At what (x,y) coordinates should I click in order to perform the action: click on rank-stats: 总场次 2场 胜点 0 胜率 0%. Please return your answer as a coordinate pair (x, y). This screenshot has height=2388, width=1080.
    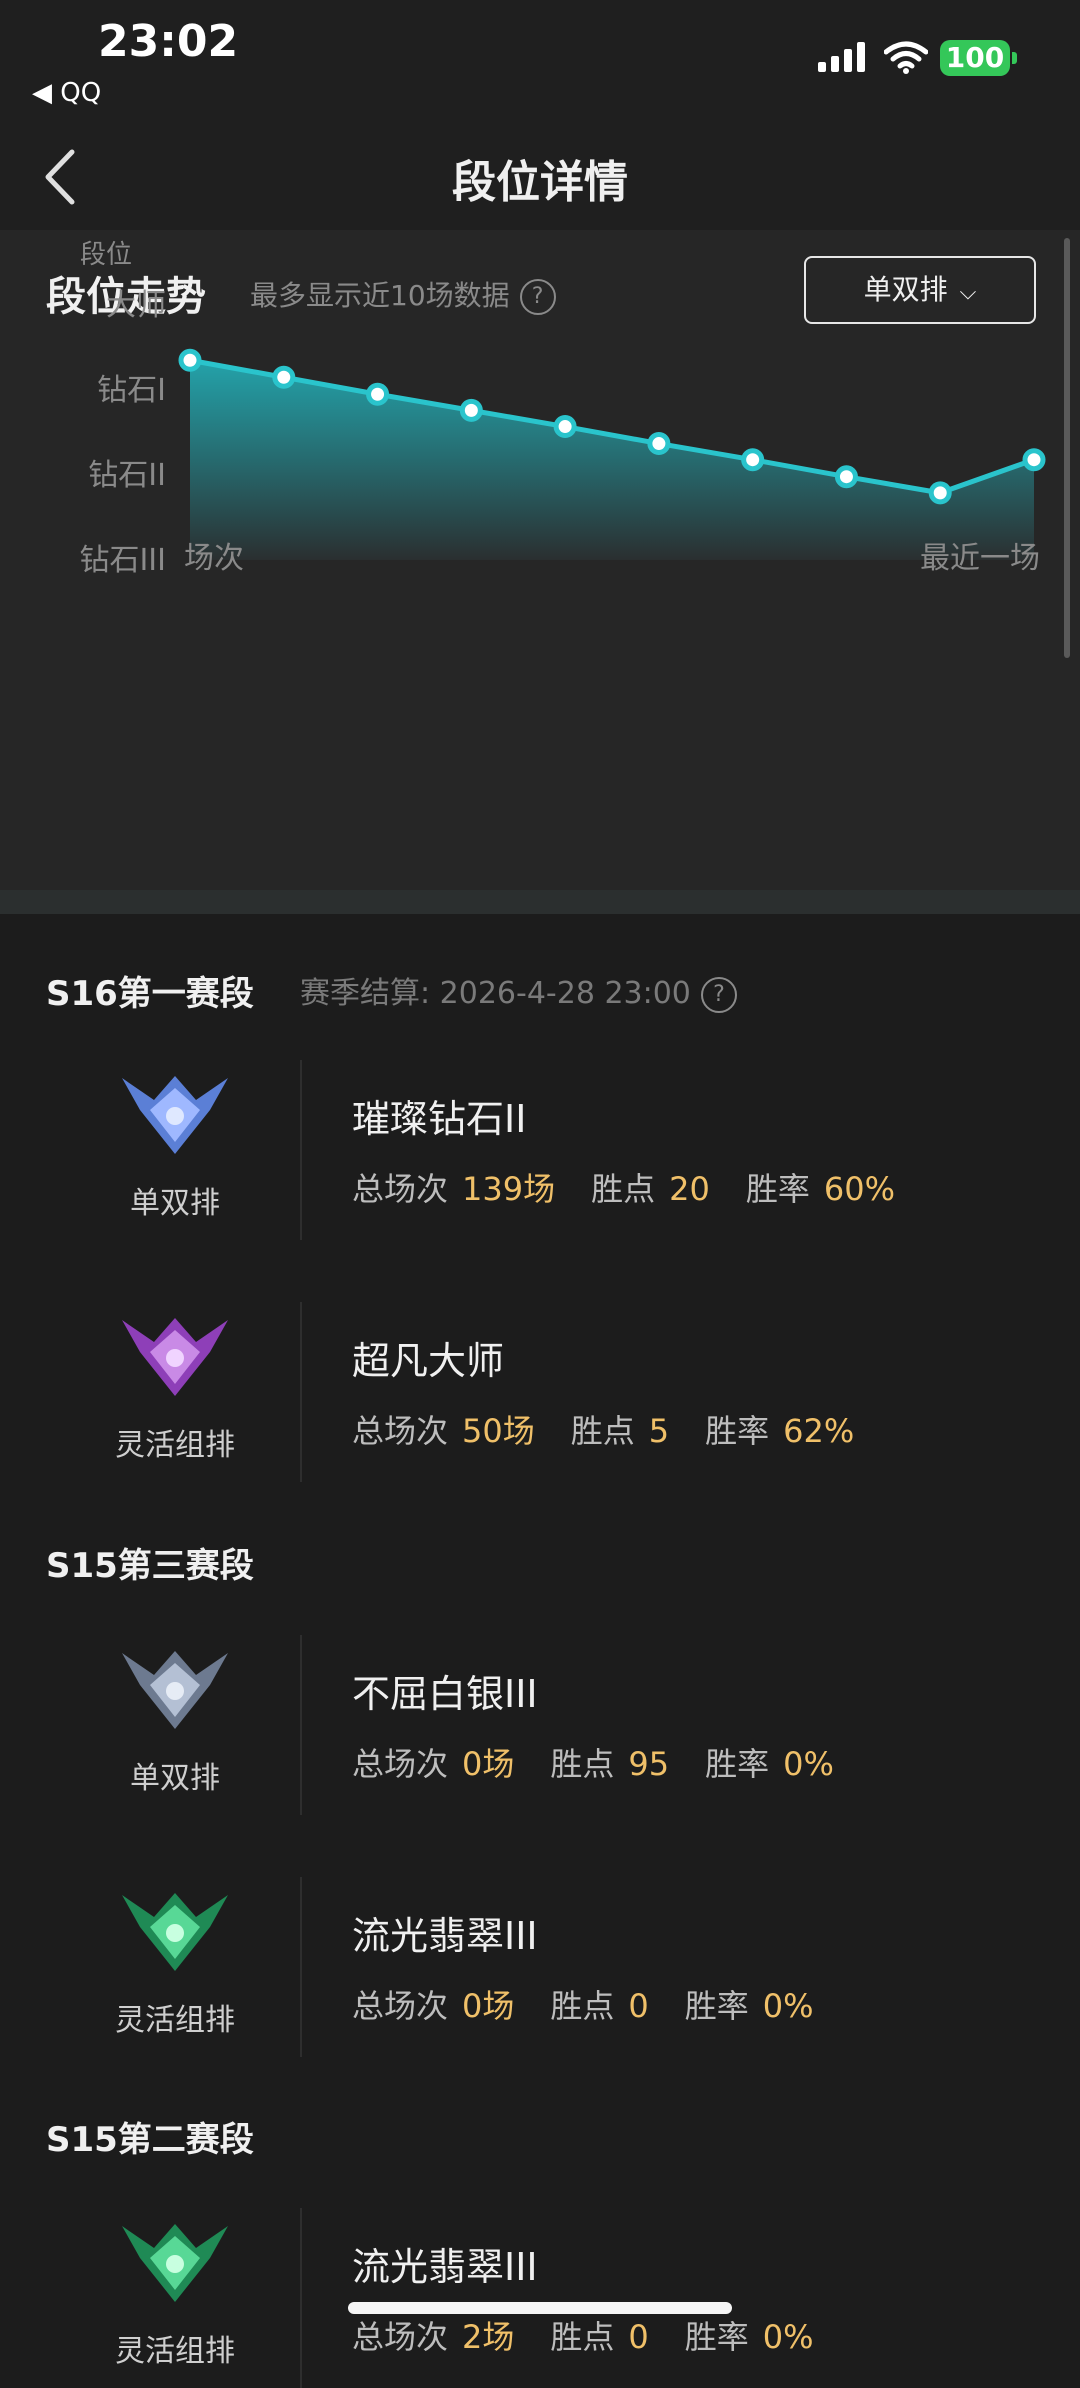
    Looking at the image, I should click on (601, 2335).